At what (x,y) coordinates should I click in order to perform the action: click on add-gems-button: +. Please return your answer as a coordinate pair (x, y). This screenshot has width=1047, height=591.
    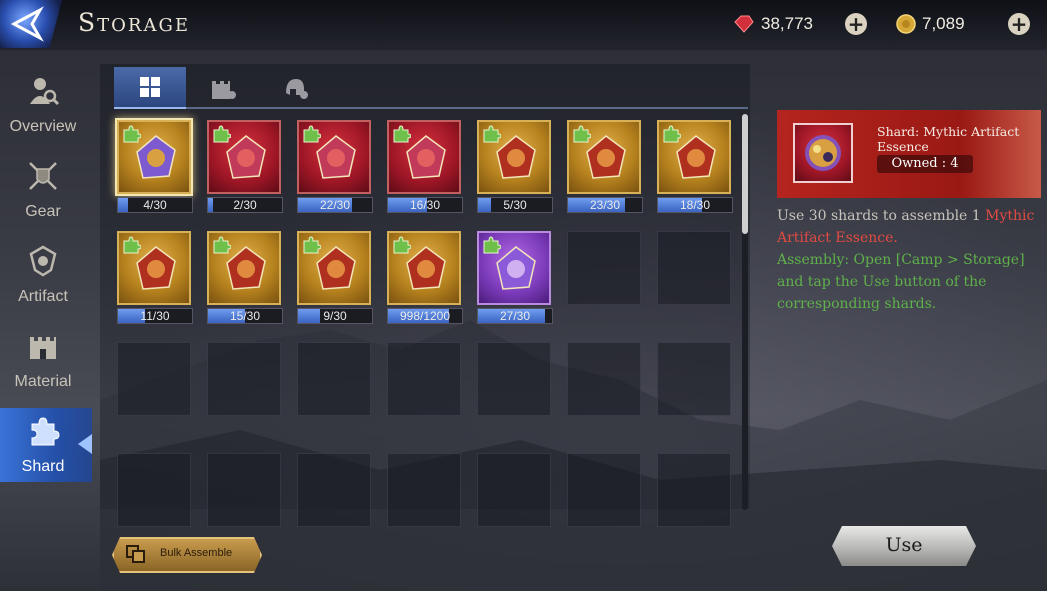
    Looking at the image, I should click on (856, 24).